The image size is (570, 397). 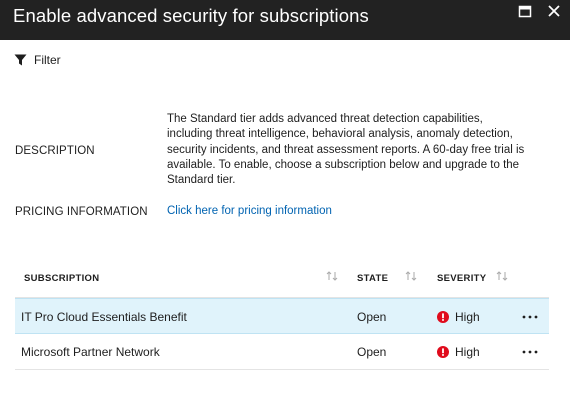 I want to click on pricing-link: Click here for pricing information, so click(x=249, y=211).